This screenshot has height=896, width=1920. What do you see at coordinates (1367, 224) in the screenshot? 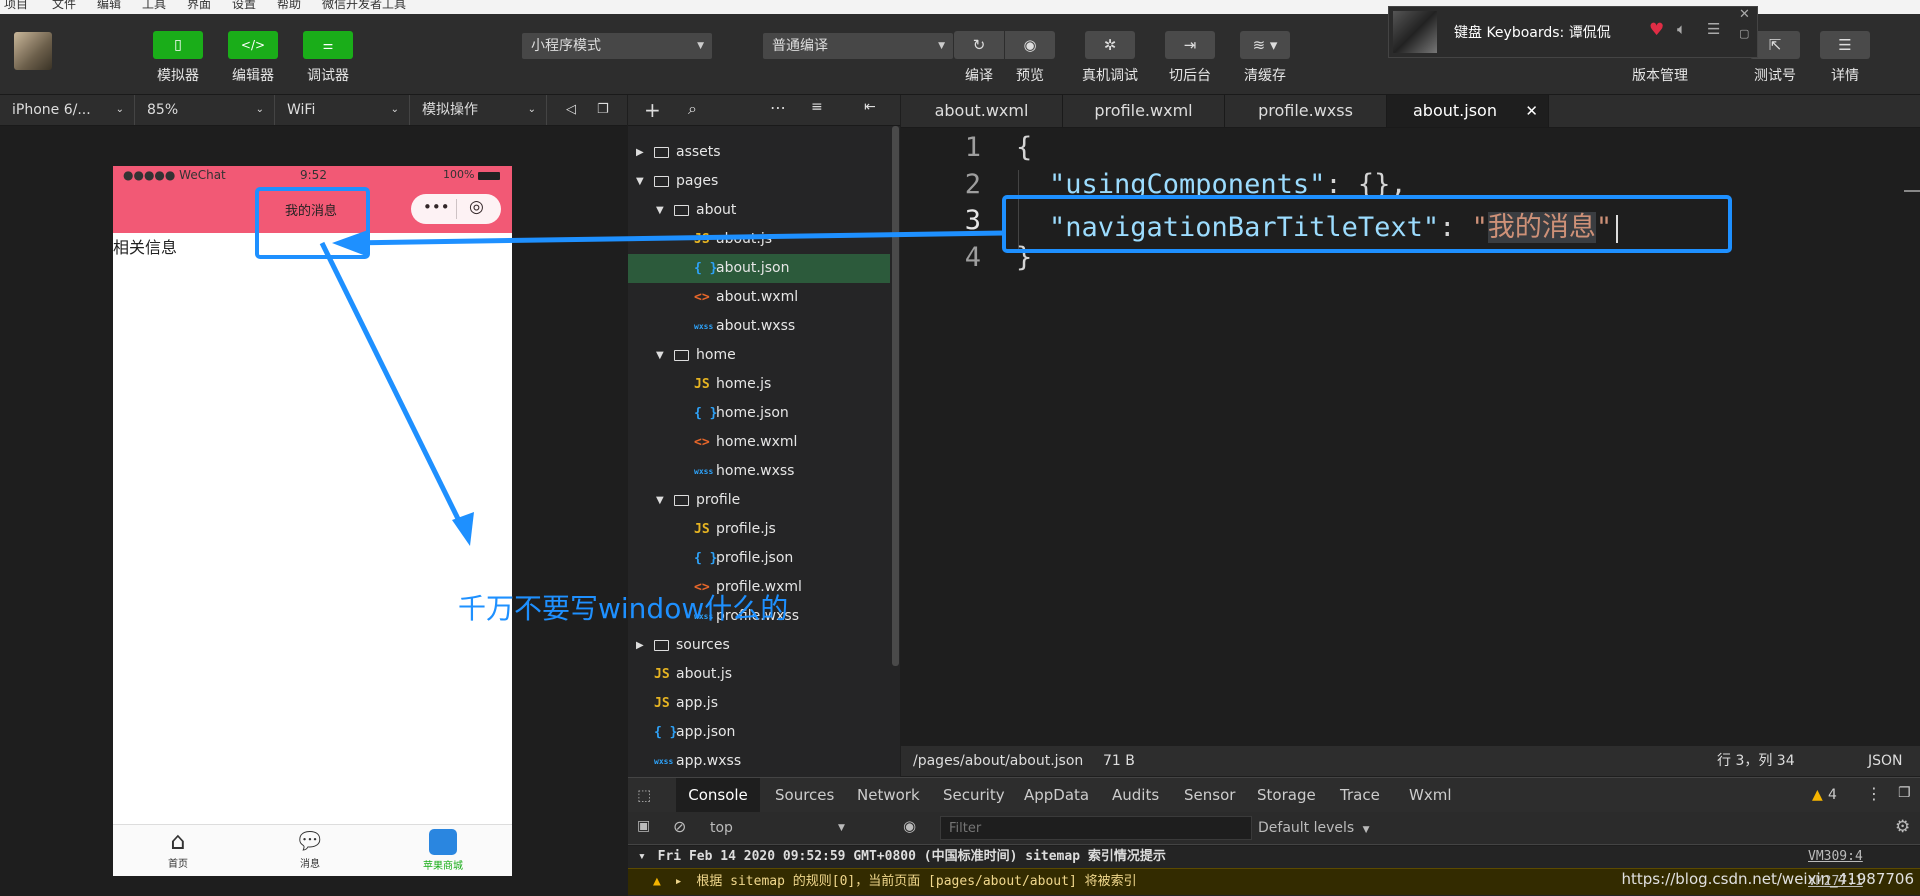
I see `annotation-box-code` at bounding box center [1367, 224].